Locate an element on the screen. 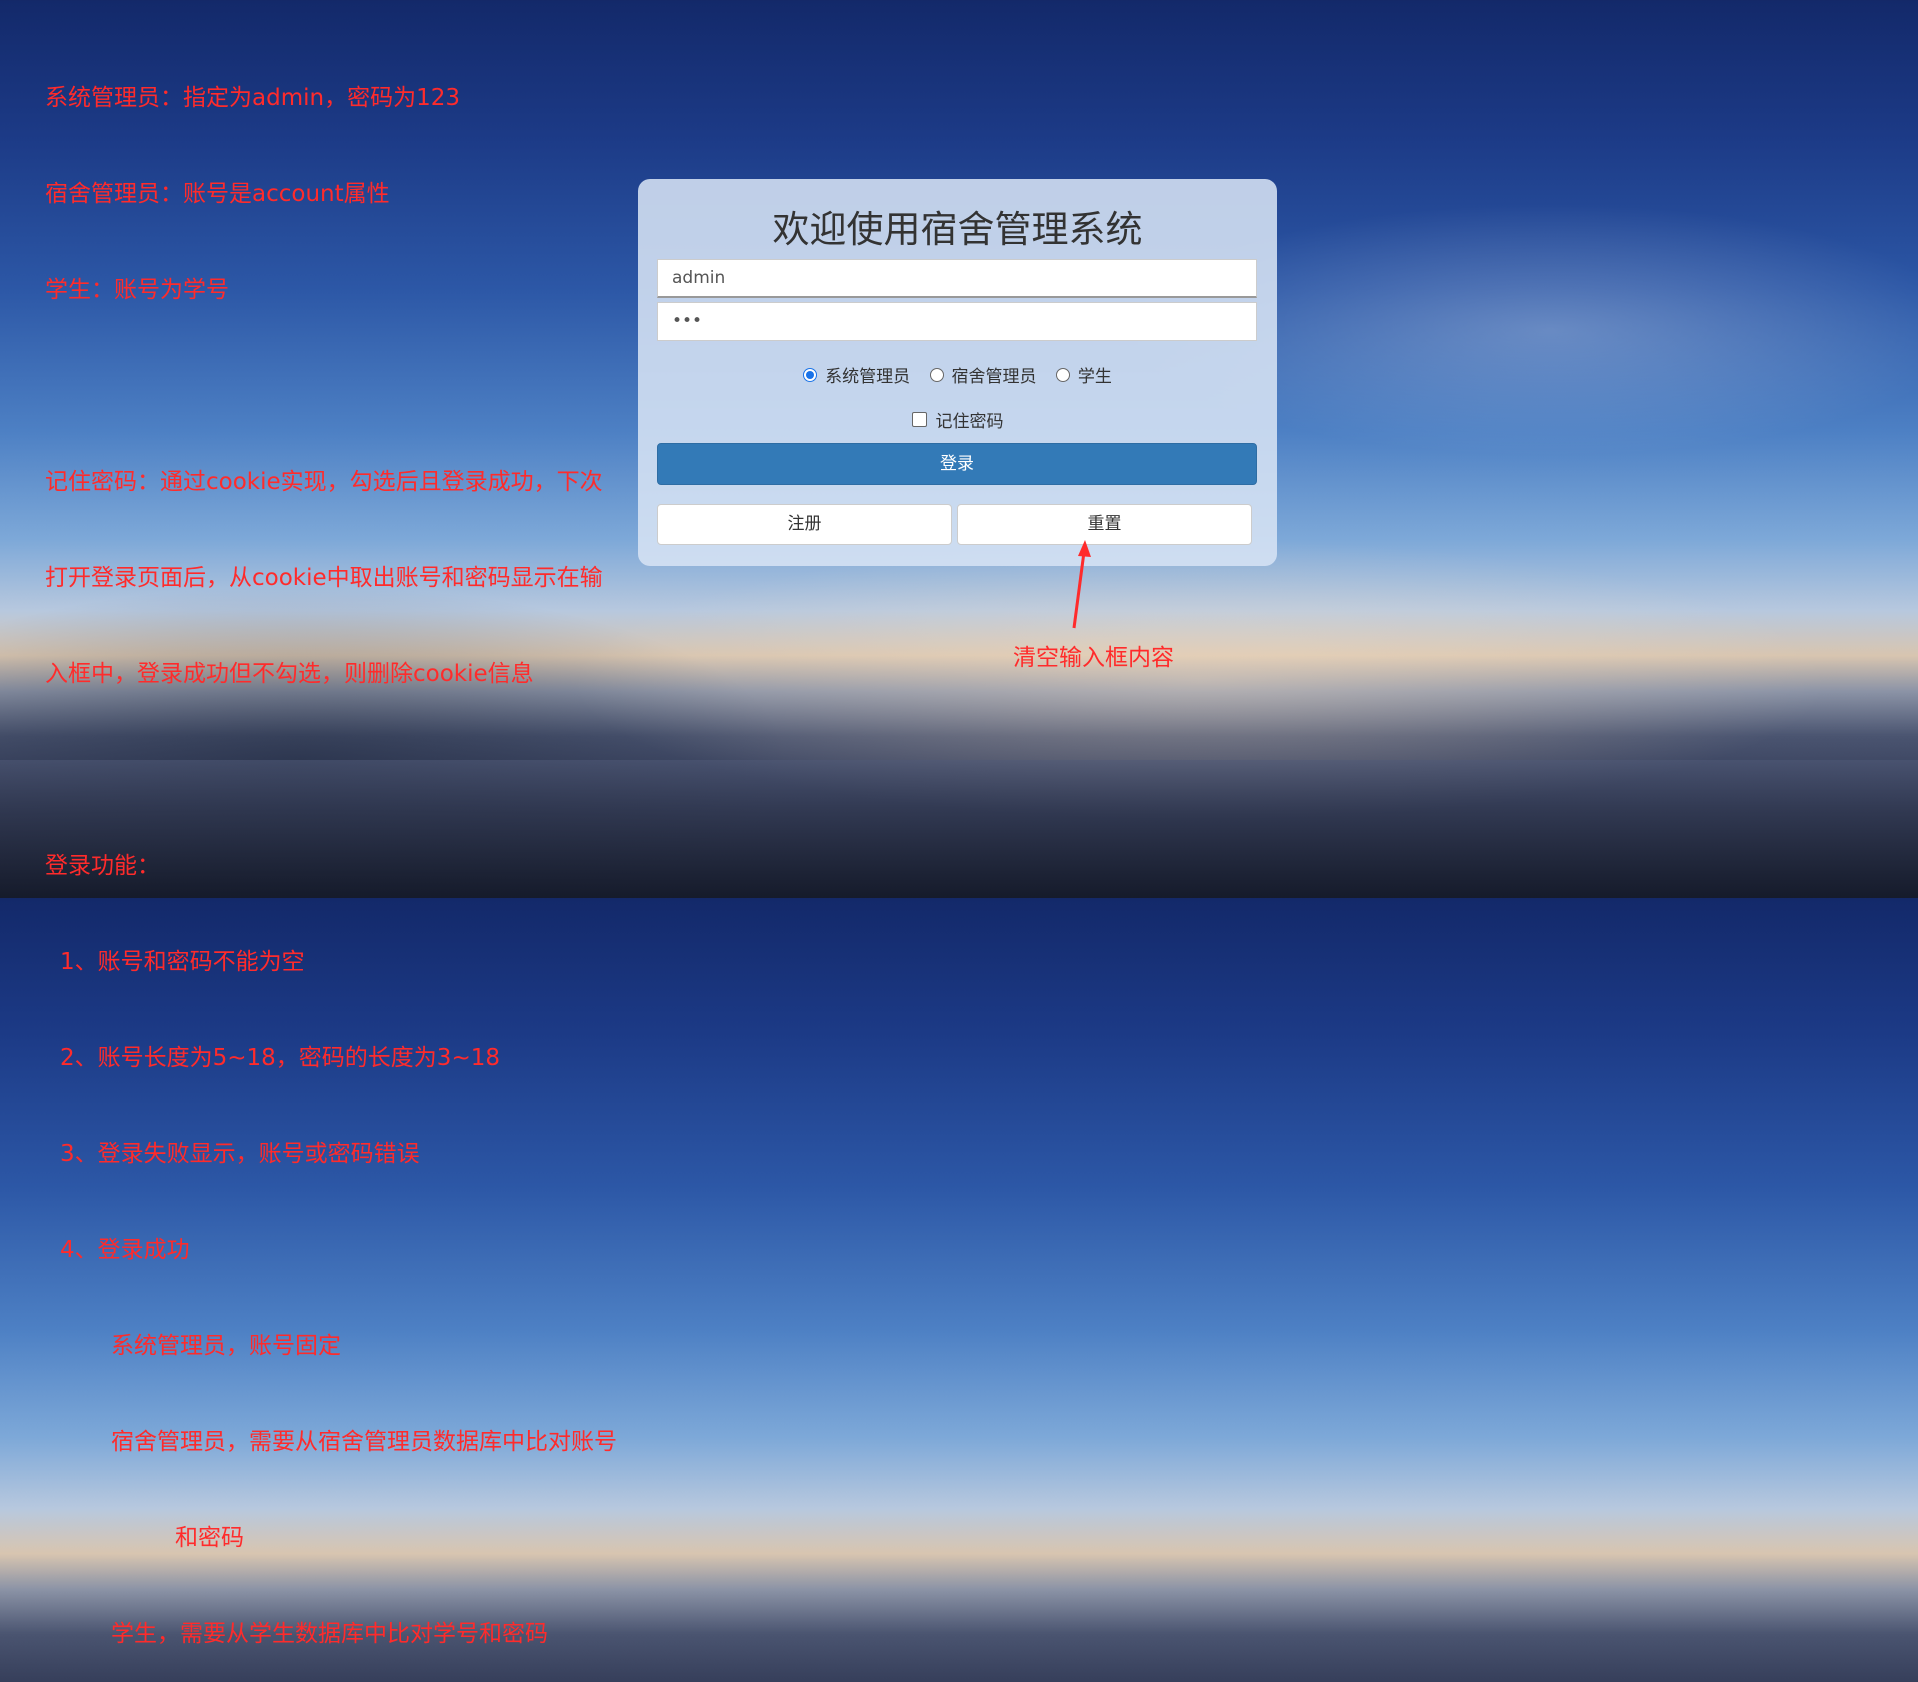  note-line: 2、账号长度为5~18，密码的长度为3~18 is located at coordinates (280, 1058).